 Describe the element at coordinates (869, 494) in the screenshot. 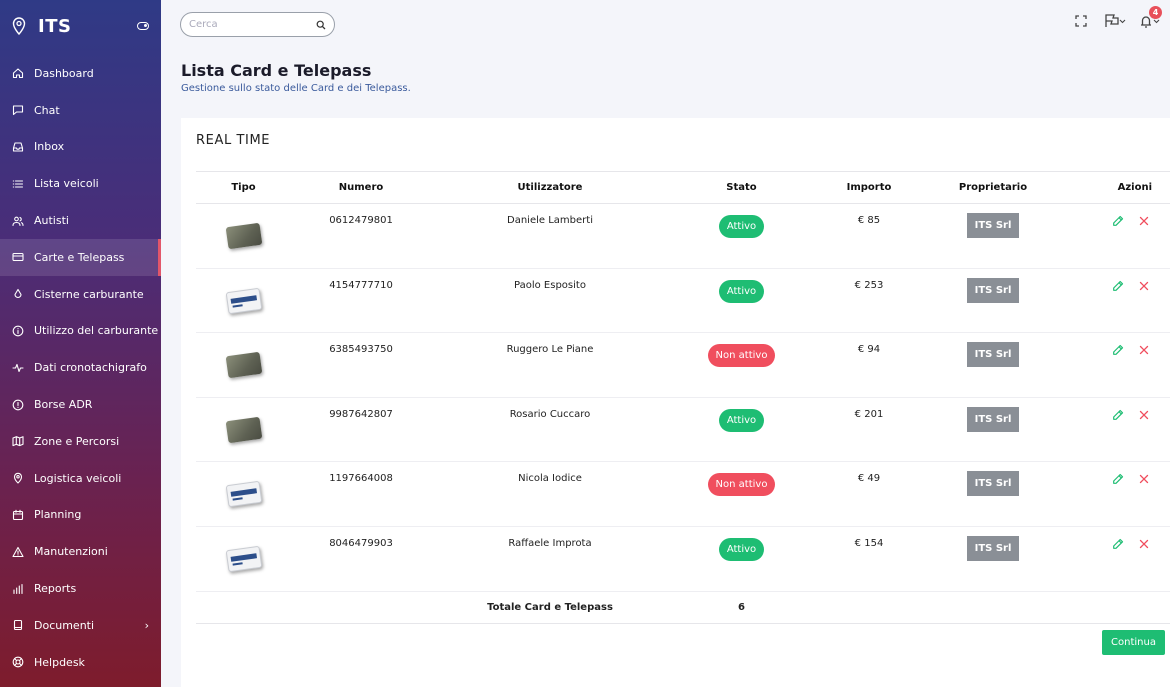

I see `cell-importo: € 49` at that location.